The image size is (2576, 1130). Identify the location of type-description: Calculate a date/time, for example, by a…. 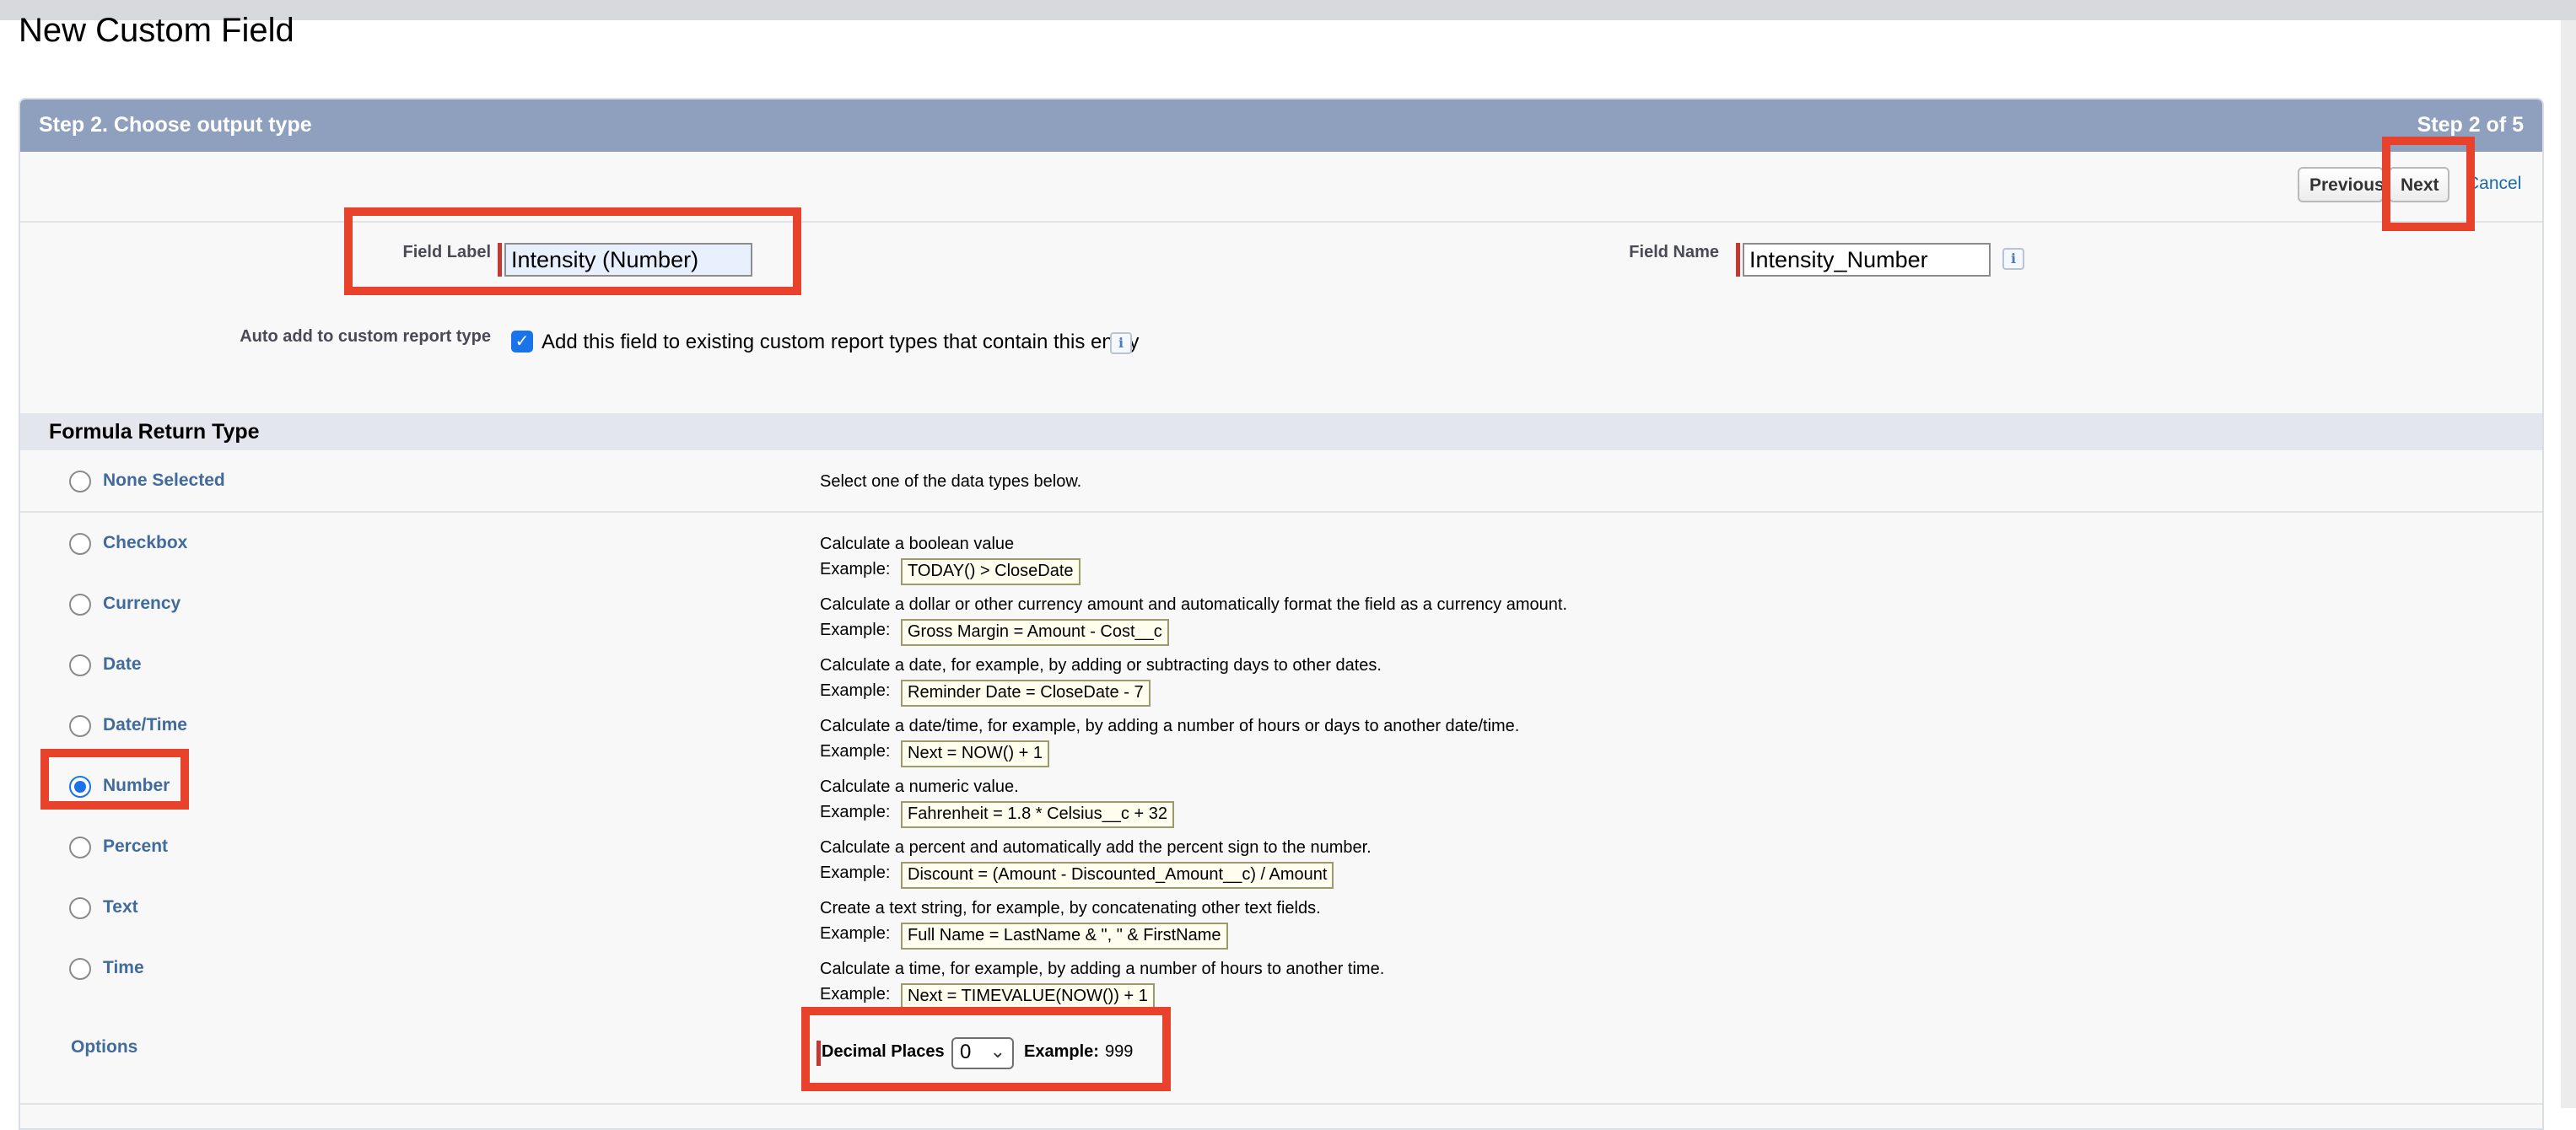
(1170, 726).